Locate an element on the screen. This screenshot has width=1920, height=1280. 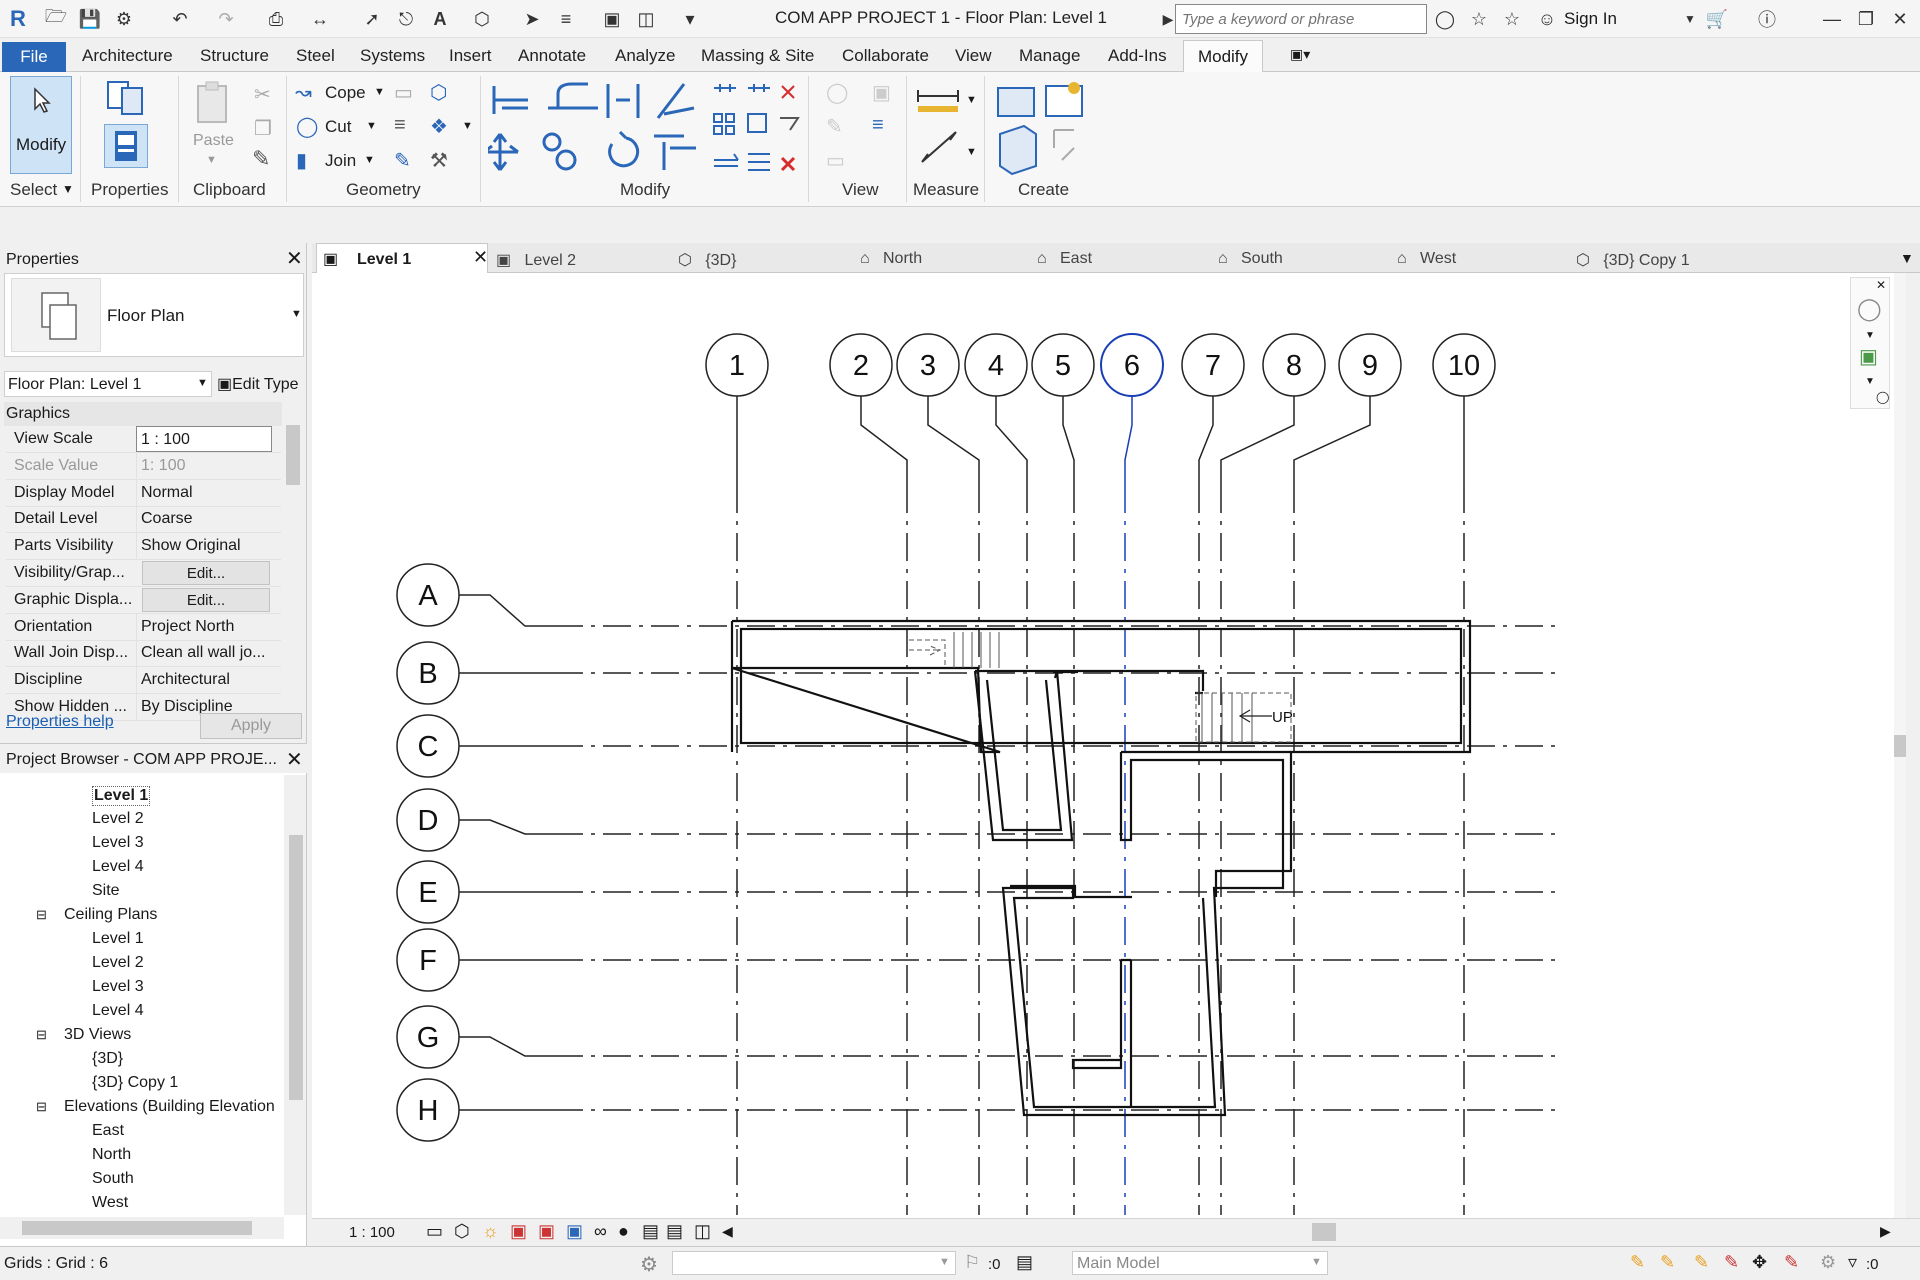
save-icon: 💾 is located at coordinates (90, 19).